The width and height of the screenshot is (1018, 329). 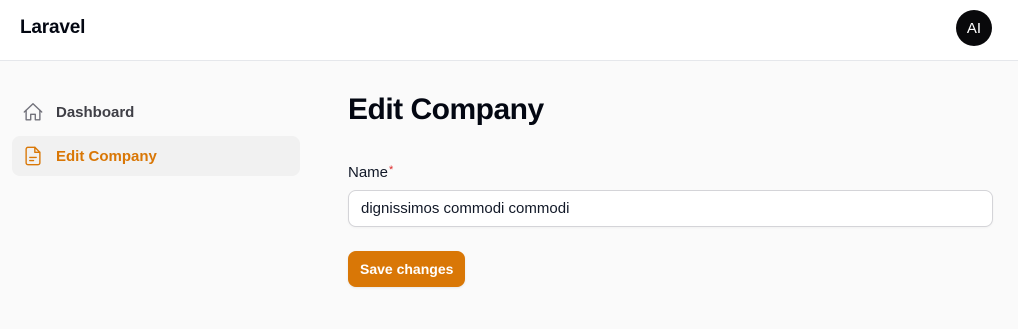 What do you see at coordinates (52, 28) in the screenshot?
I see `brand-logo: Laravel` at bounding box center [52, 28].